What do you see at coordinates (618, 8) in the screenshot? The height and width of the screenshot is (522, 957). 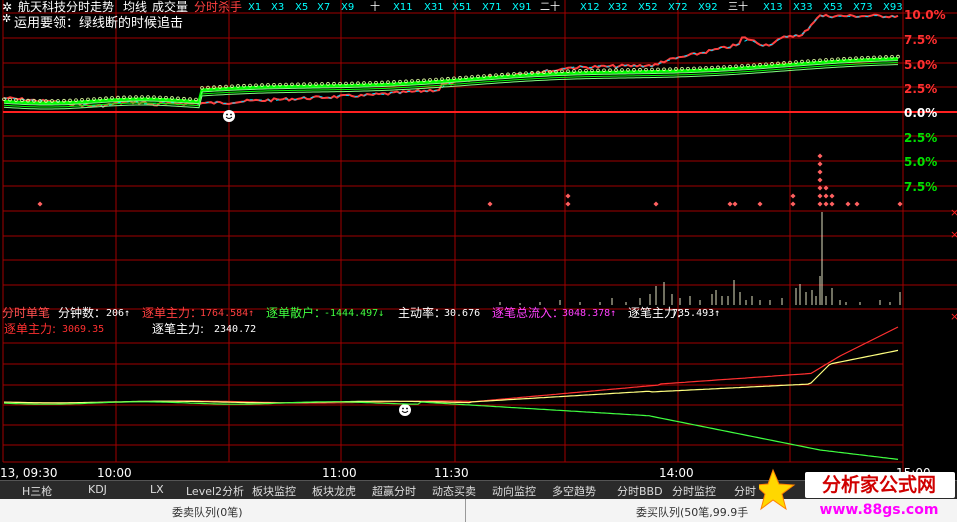 I see `header-tab-x32: X32` at bounding box center [618, 8].